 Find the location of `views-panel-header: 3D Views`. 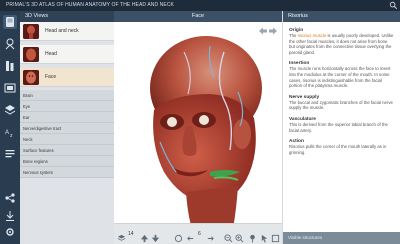

views-panel-header: 3D Views is located at coordinates (67, 16).